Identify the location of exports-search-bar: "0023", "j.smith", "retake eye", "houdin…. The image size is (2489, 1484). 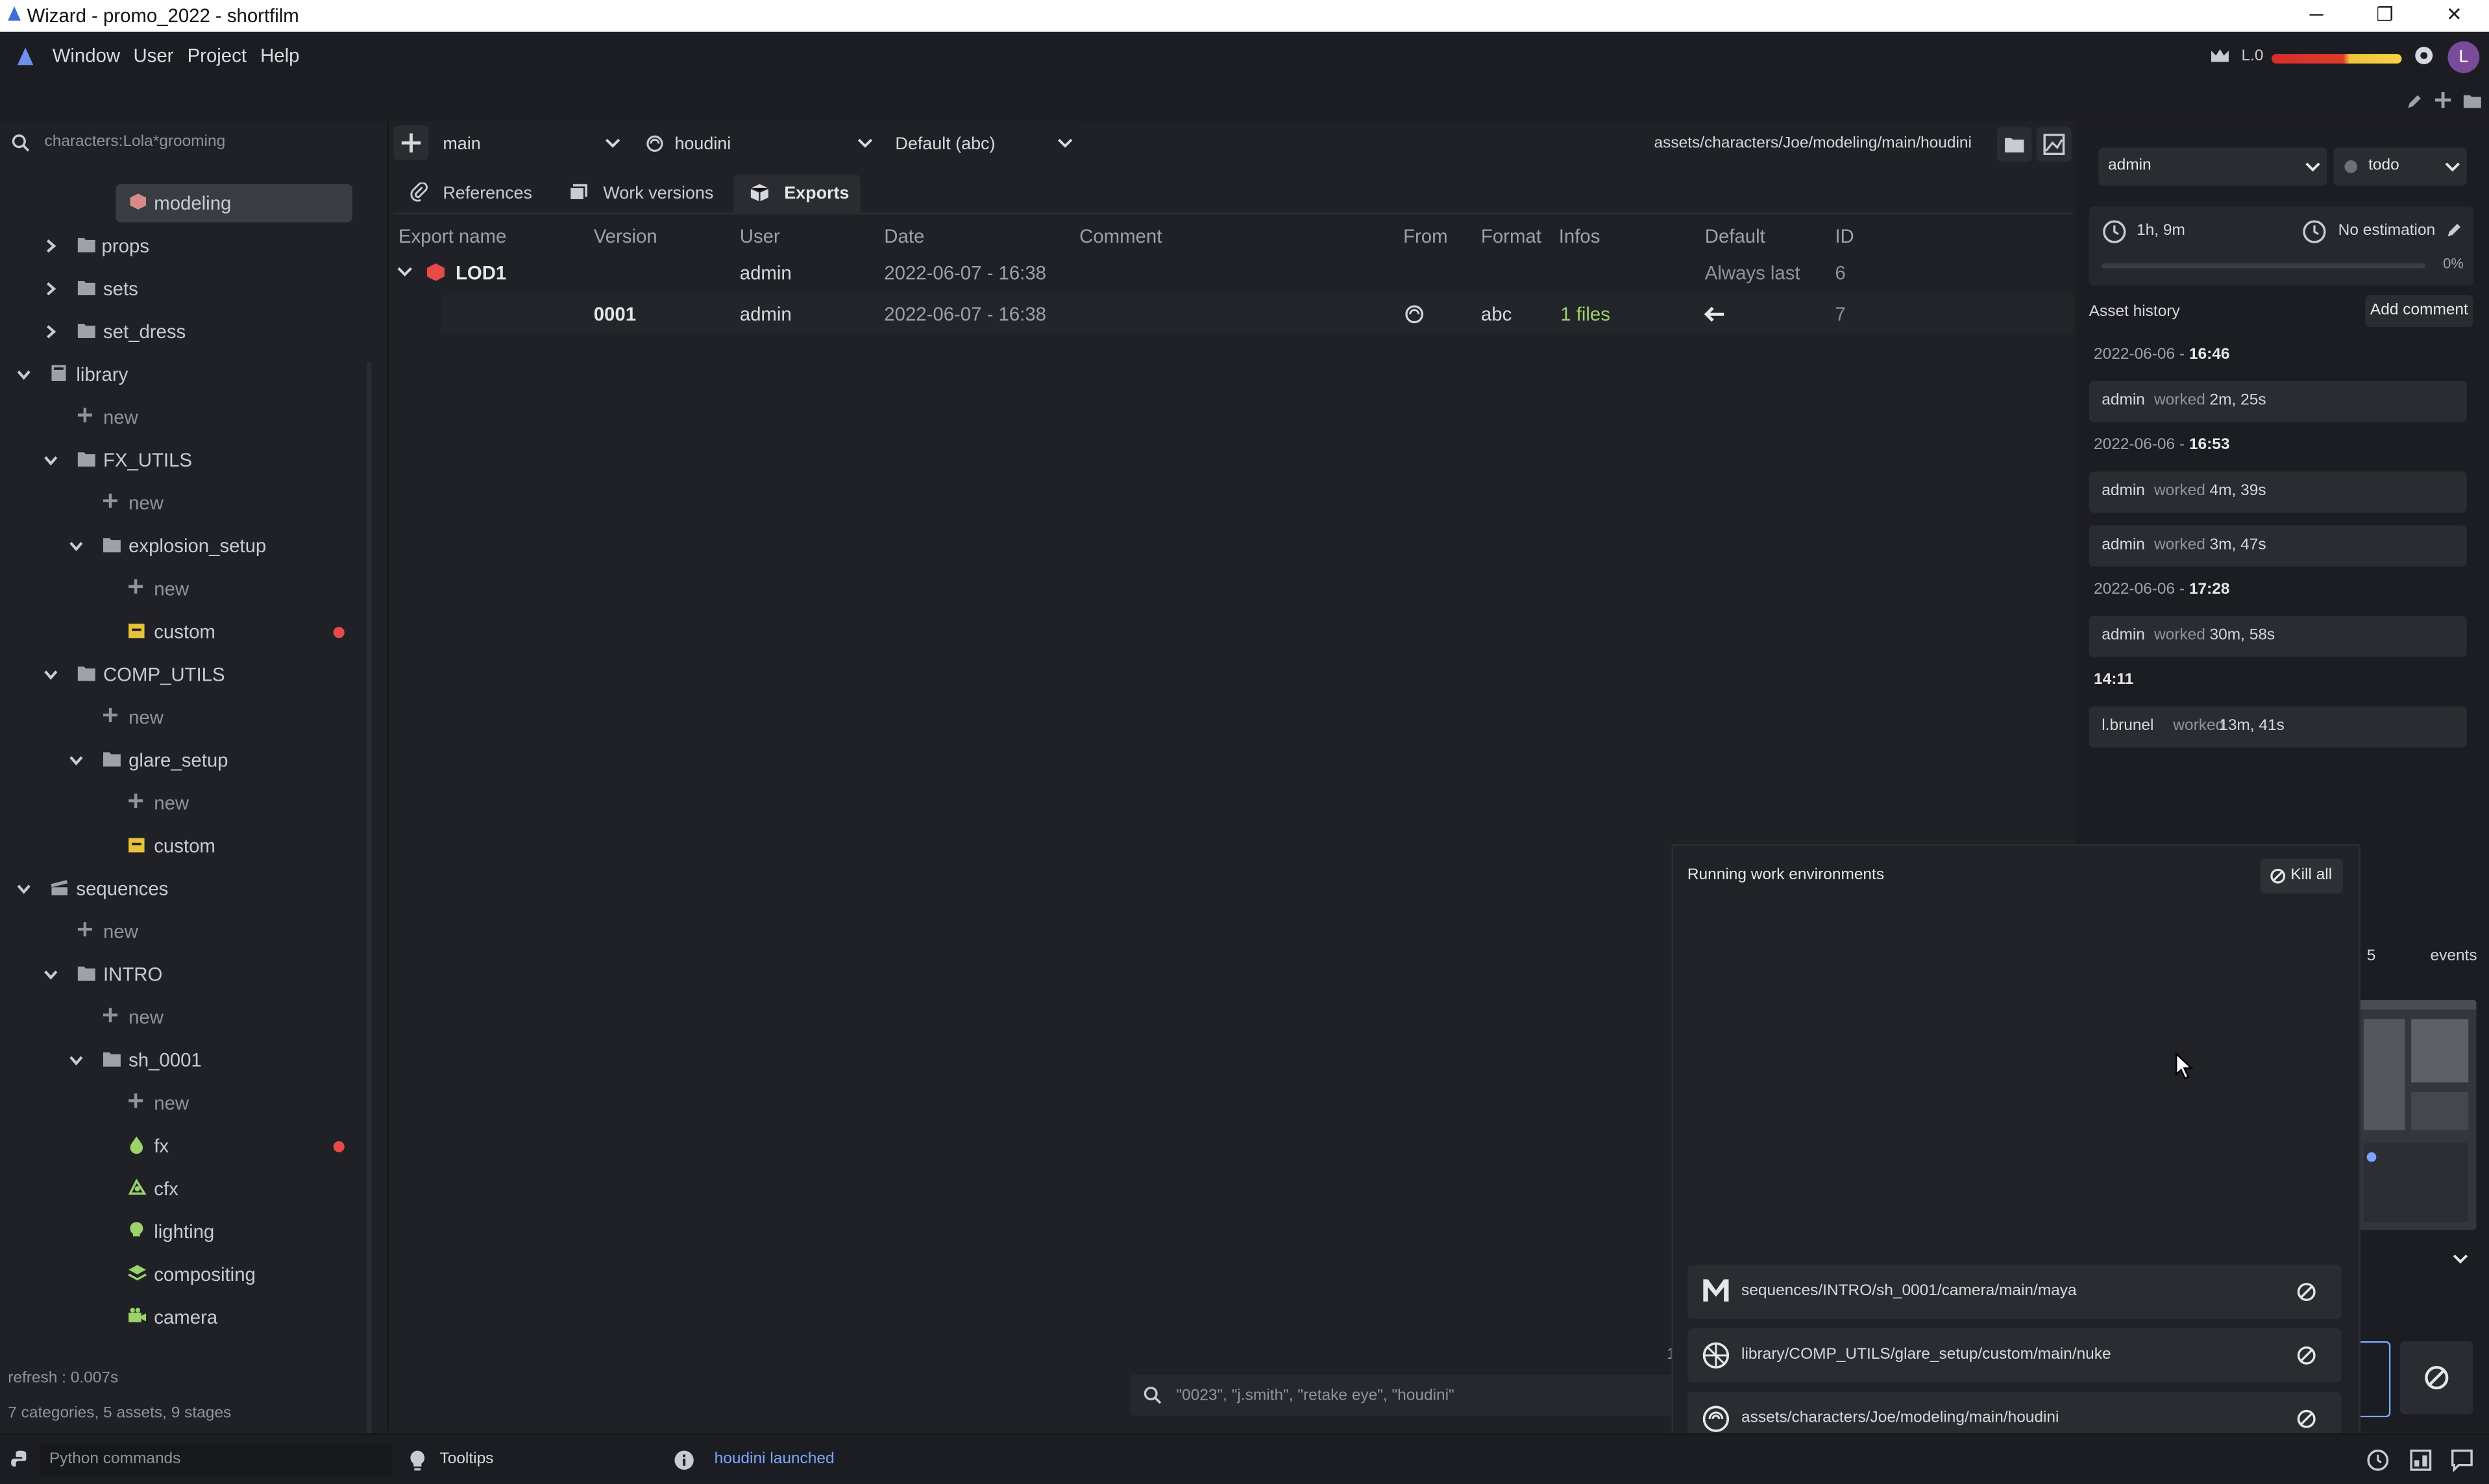
(1404, 1395).